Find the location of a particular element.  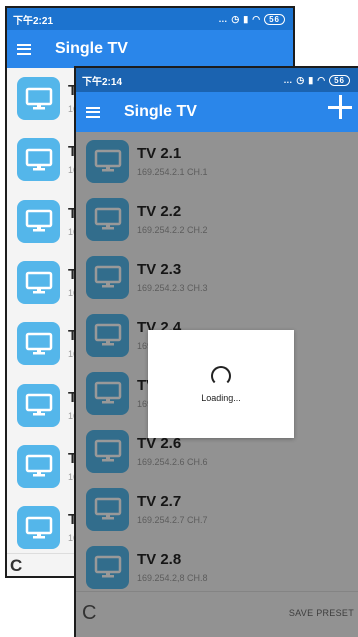

loading-spinner-icon is located at coordinates (221, 375).